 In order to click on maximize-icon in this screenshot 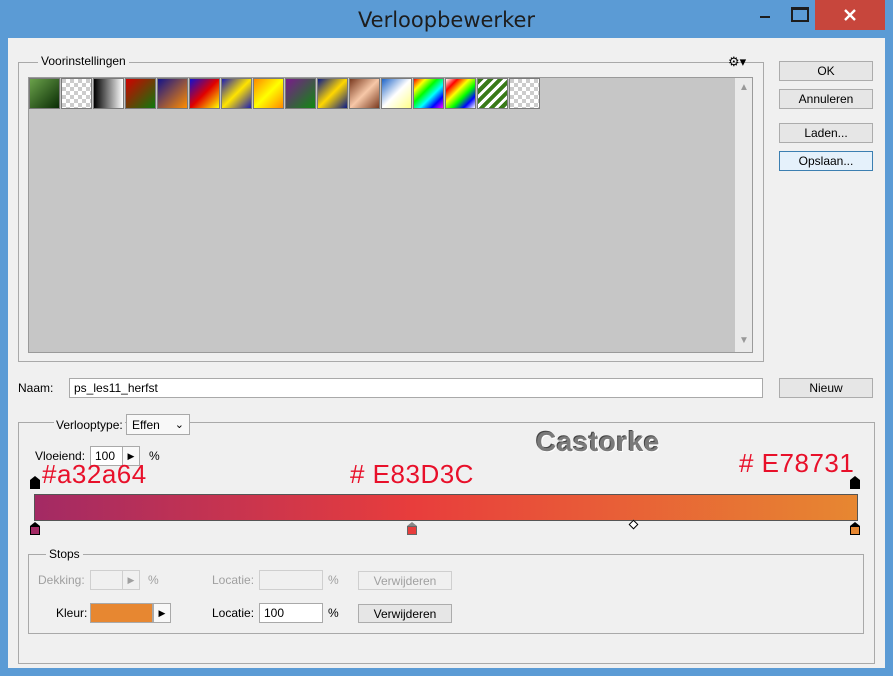, I will do `click(800, 14)`.